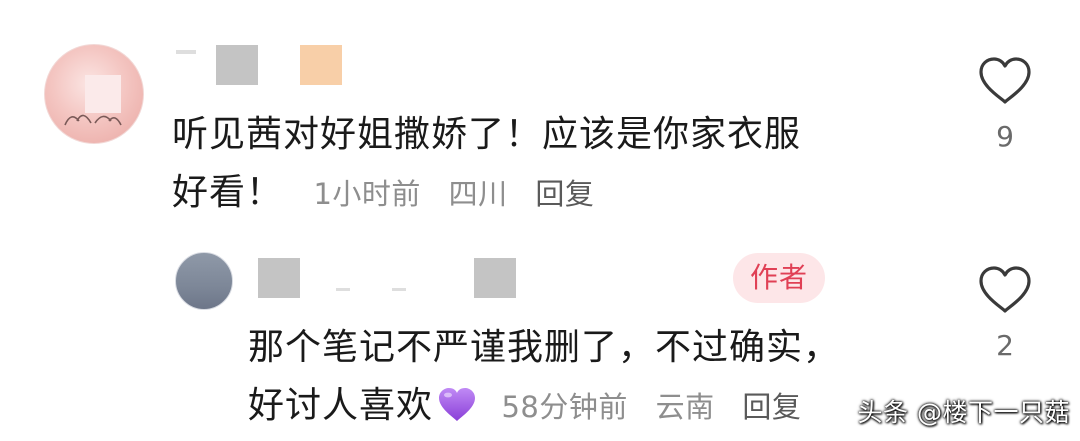 Image resolution: width=1080 pixels, height=441 pixels. I want to click on like-button: 2, so click(1005, 313).